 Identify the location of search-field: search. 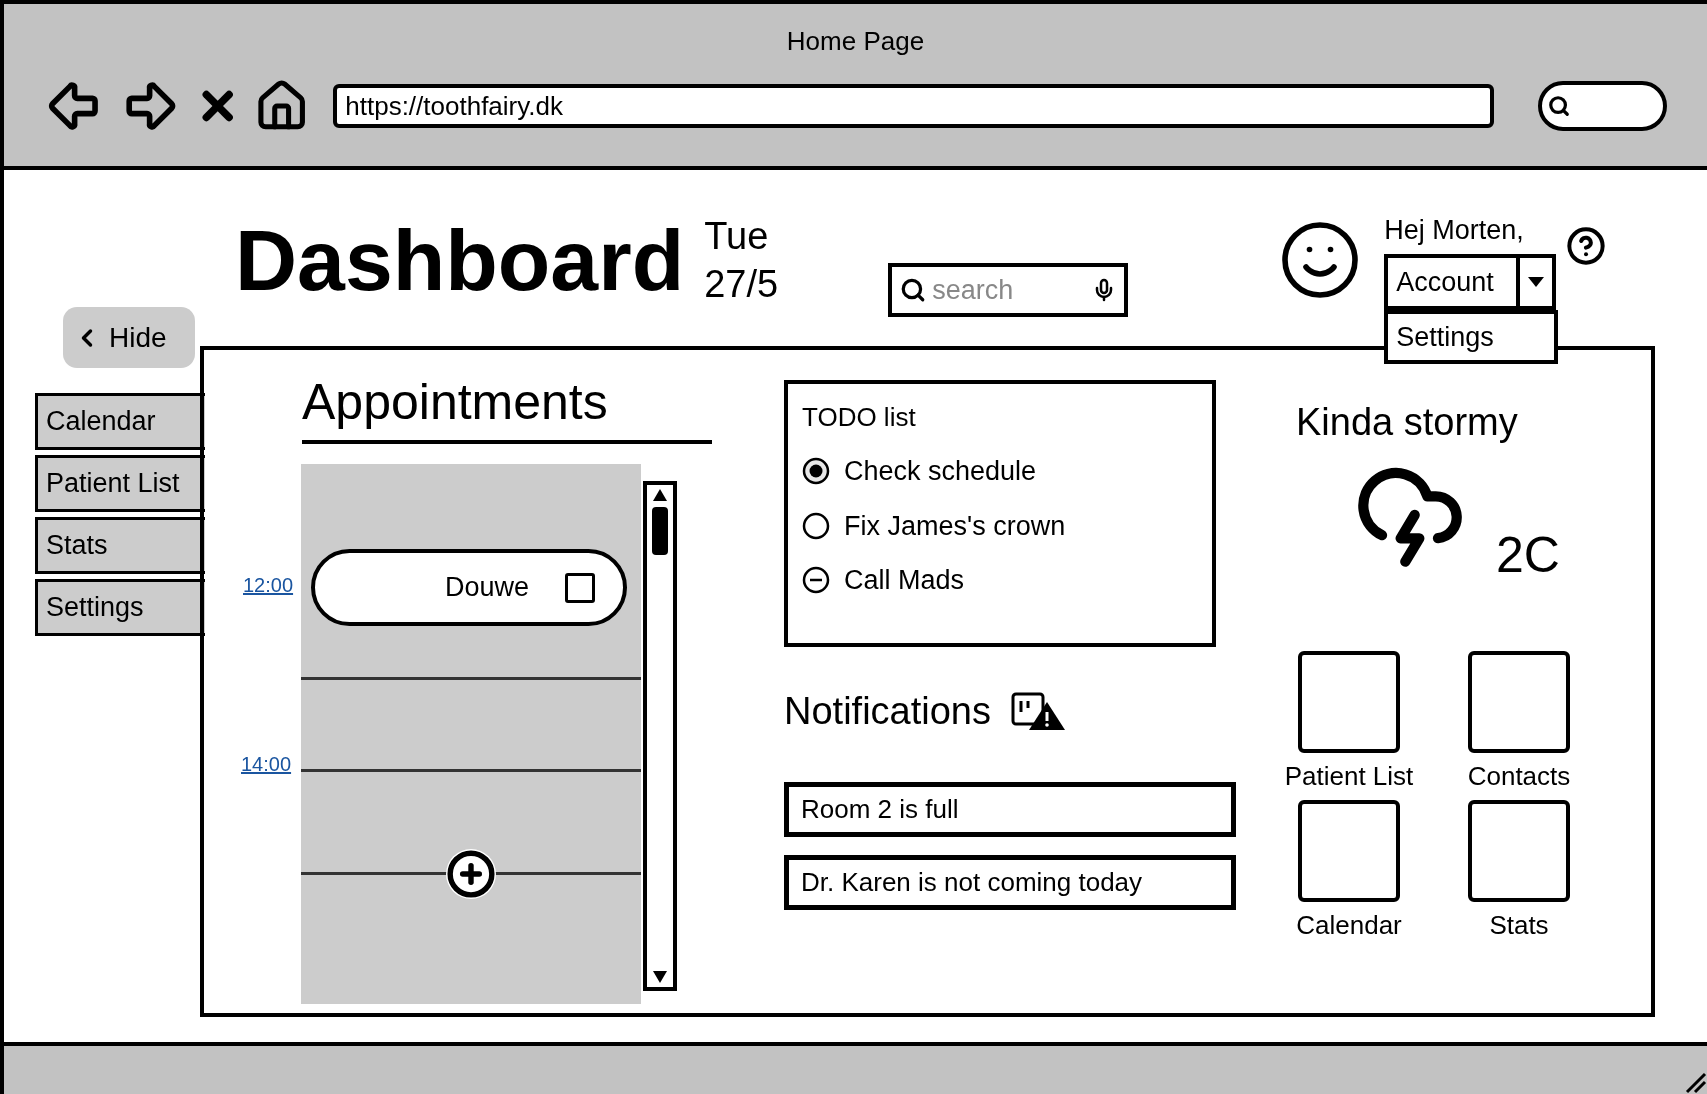
(1008, 290).